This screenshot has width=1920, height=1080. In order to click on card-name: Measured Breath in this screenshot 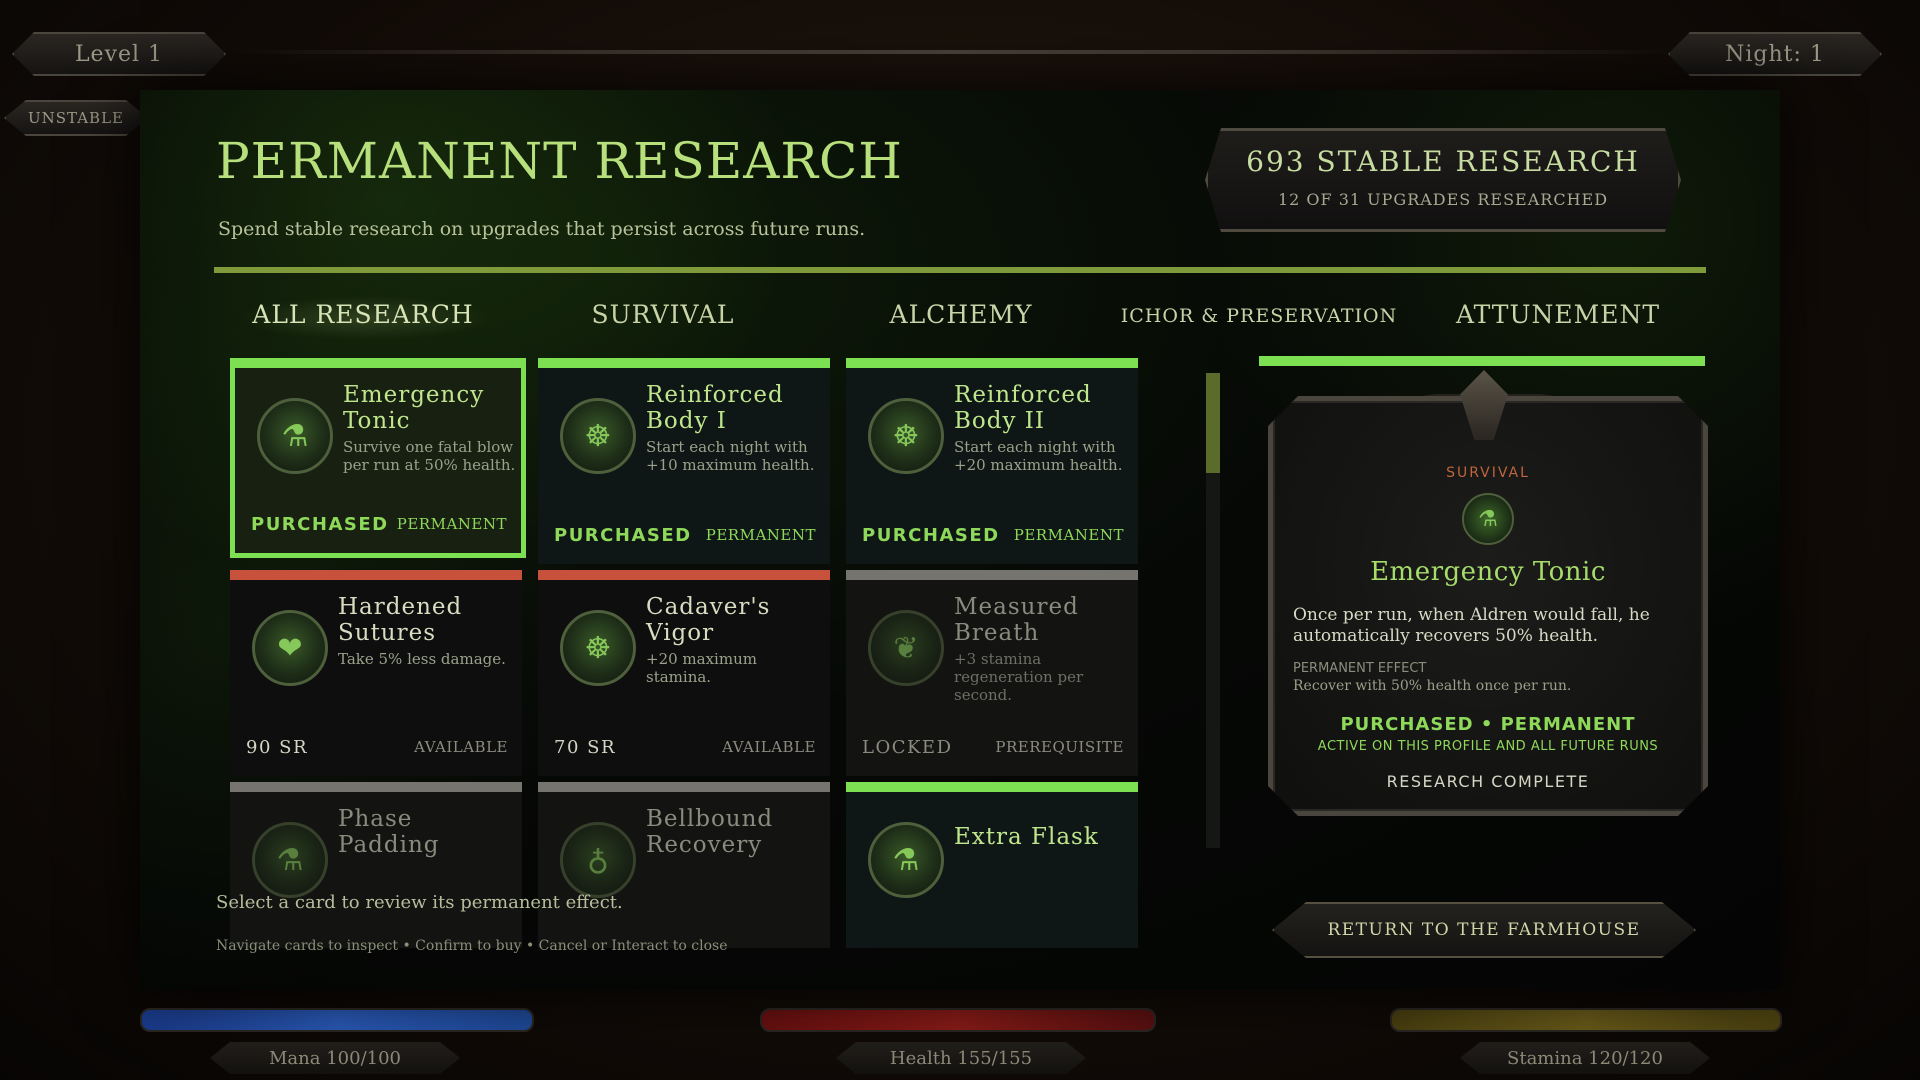, I will do `click(1016, 620)`.